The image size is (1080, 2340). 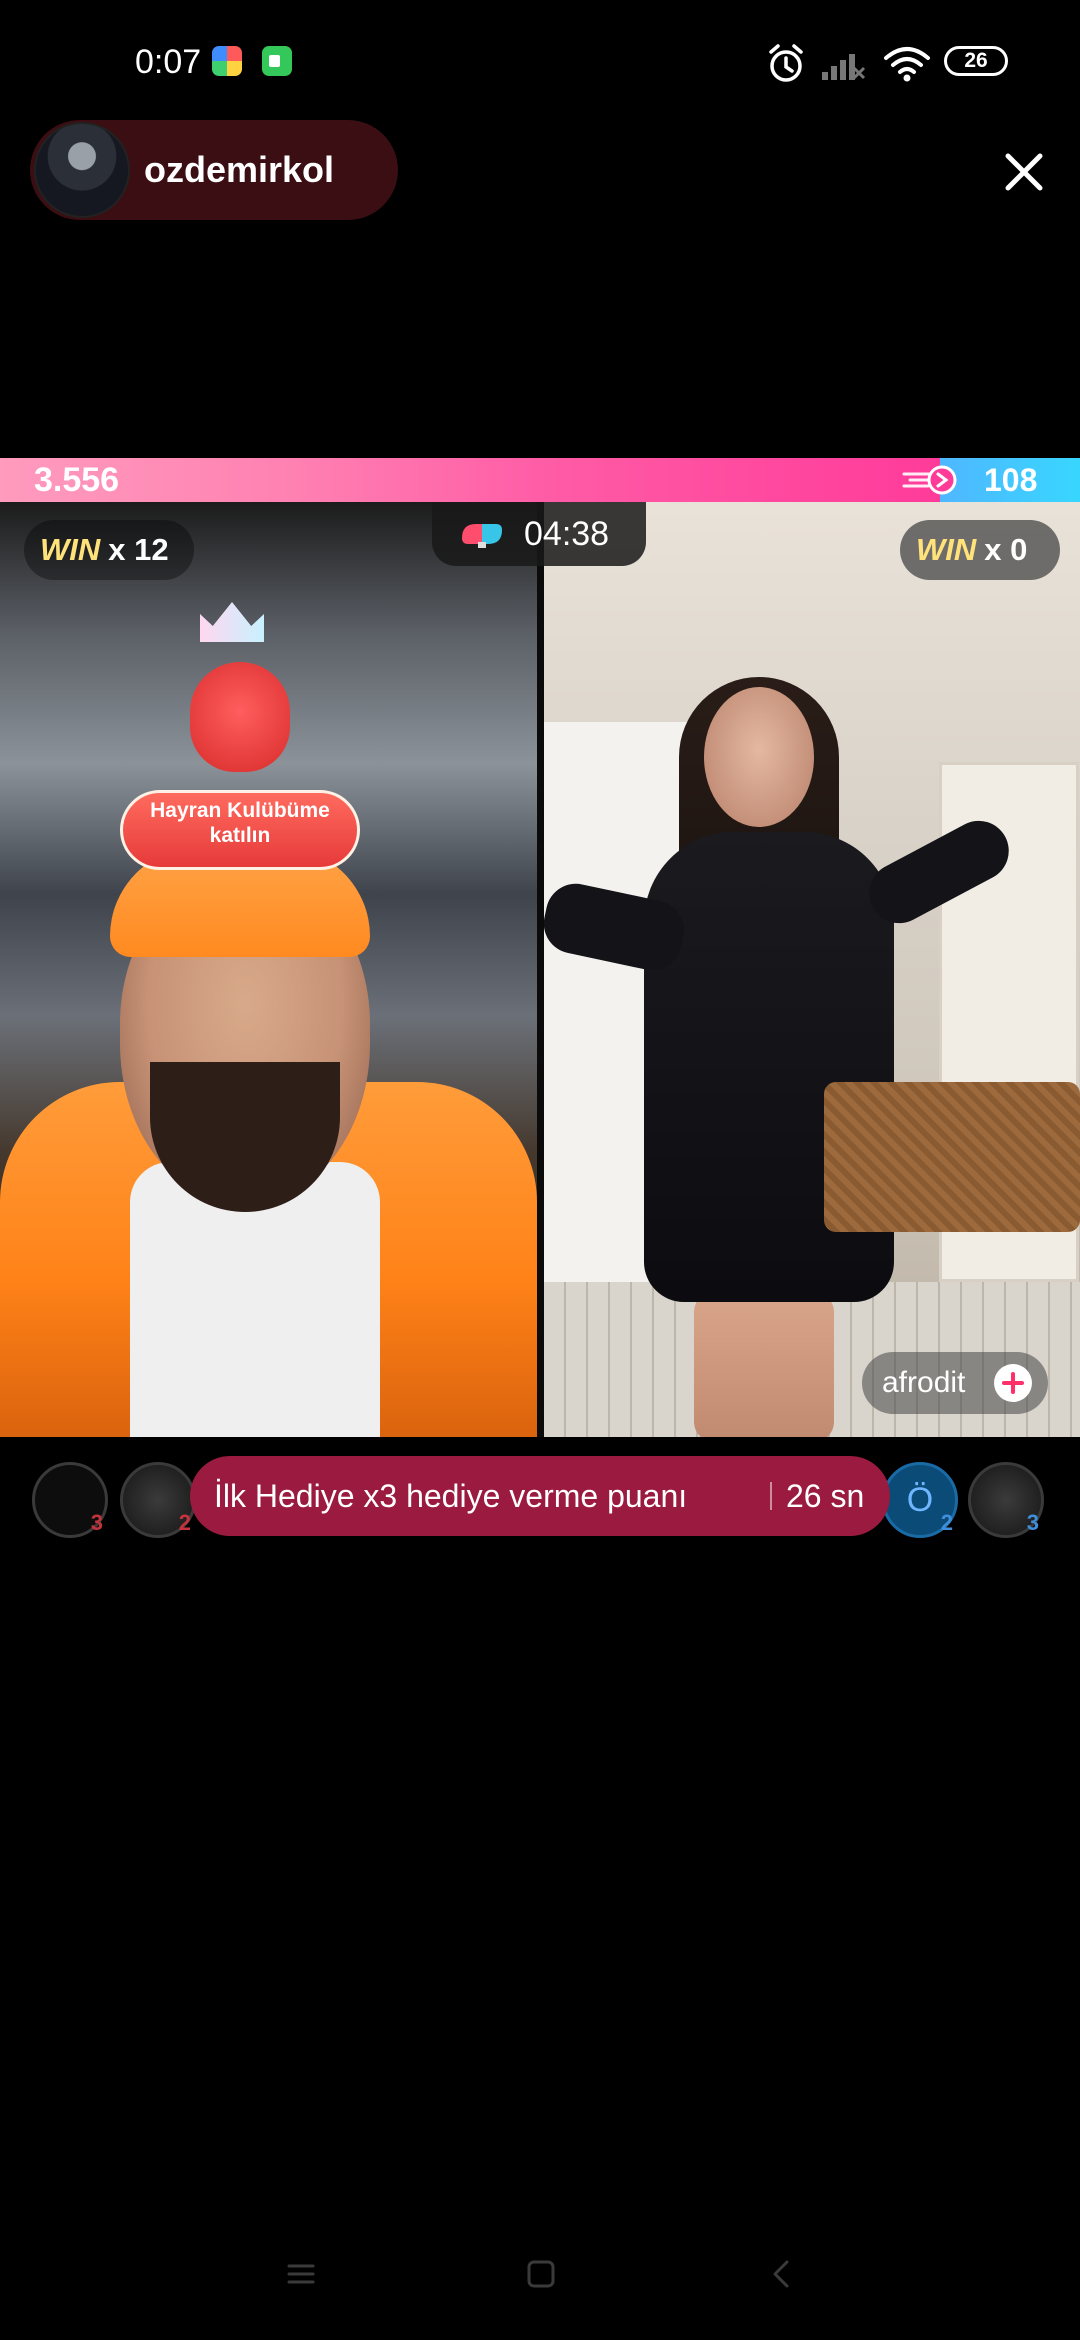 I want to click on battle-timer-text: 04:38, so click(x=567, y=534).